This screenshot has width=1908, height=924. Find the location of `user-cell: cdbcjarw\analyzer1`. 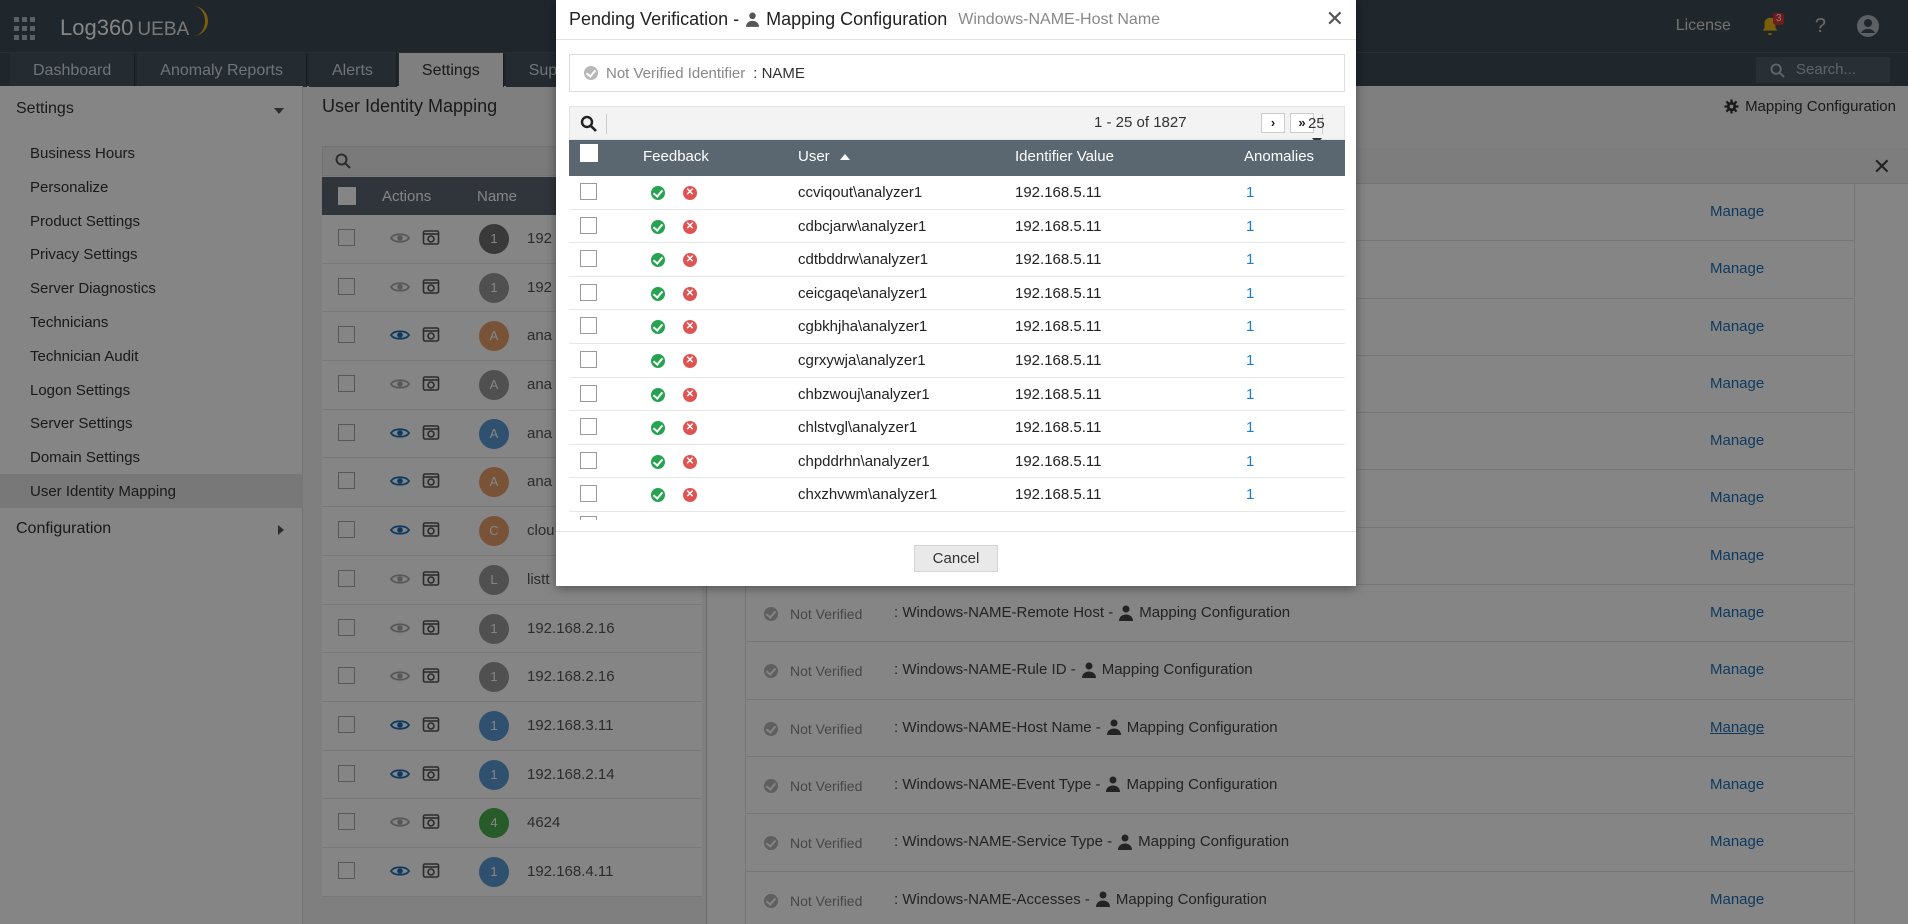

user-cell: cdbcjarw\analyzer1 is located at coordinates (862, 226).